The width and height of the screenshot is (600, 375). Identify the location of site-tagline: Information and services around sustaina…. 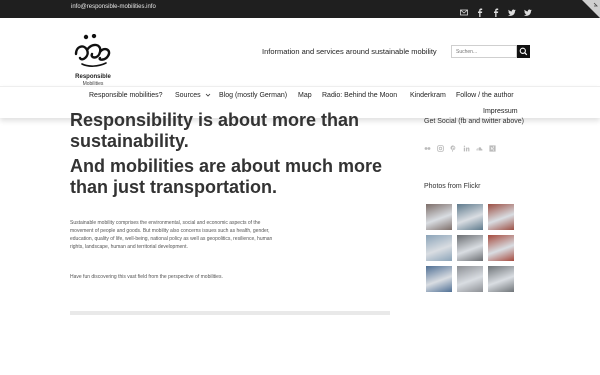
(349, 51).